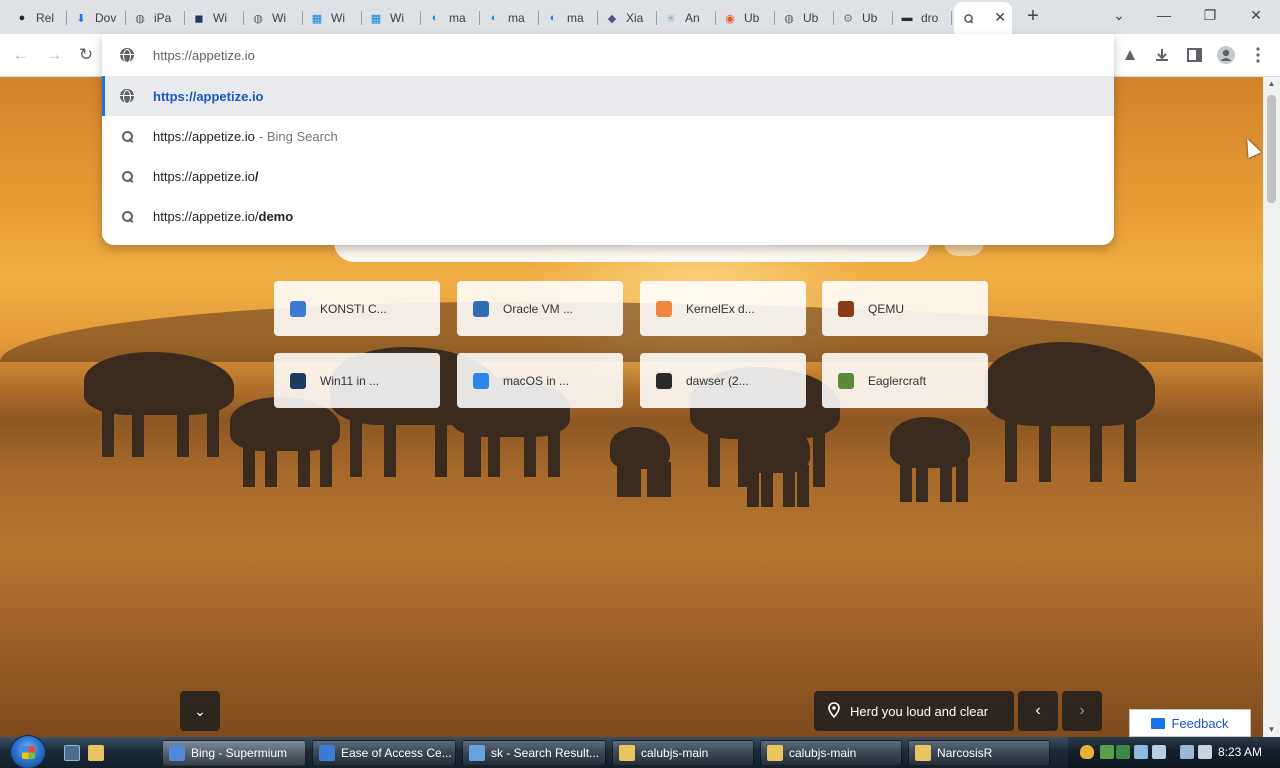 This screenshot has width=1280, height=768. Describe the element at coordinates (575, 18) in the screenshot. I see `tab-title: ma` at that location.